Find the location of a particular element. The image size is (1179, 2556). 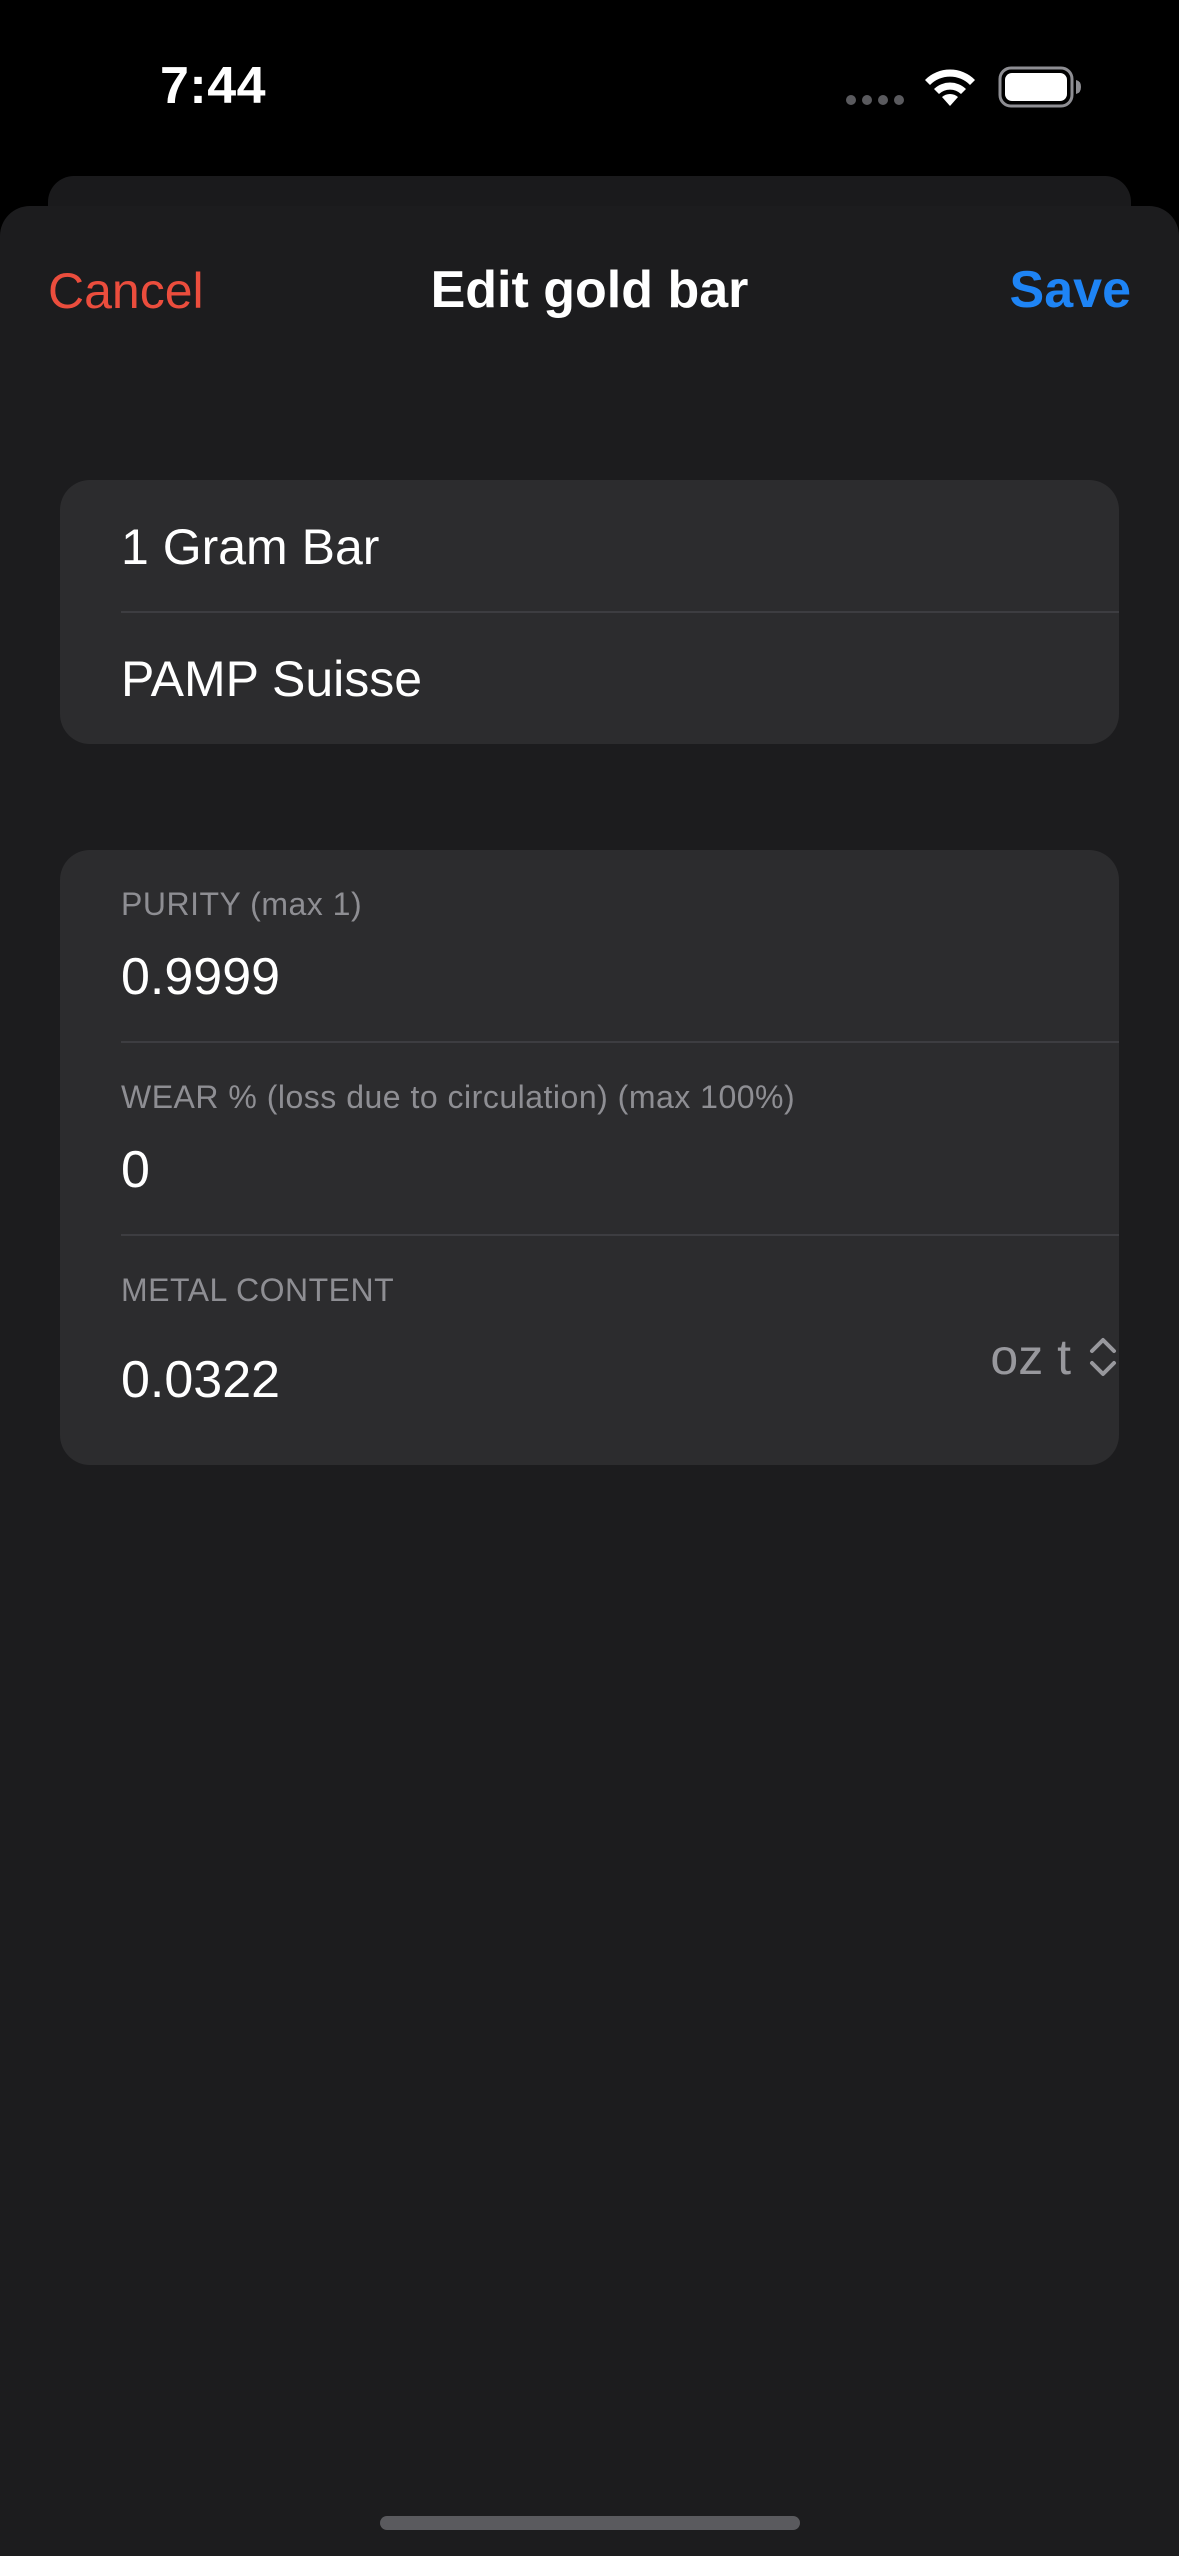

status-time: 7:44 is located at coordinates (213, 86).